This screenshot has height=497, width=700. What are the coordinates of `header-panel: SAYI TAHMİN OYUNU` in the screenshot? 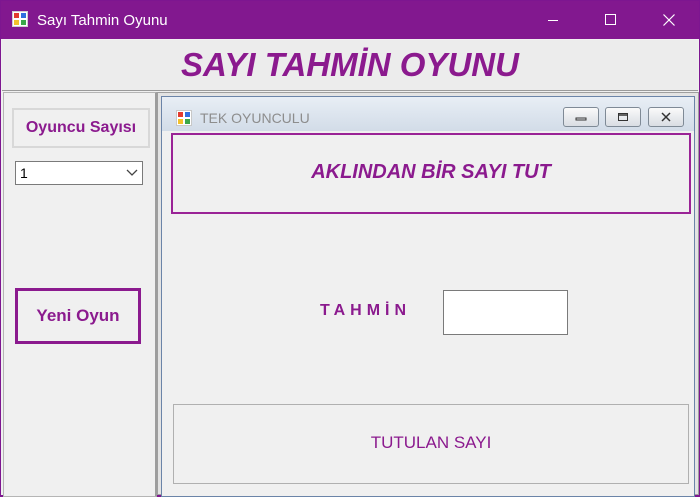 It's located at (350, 65).